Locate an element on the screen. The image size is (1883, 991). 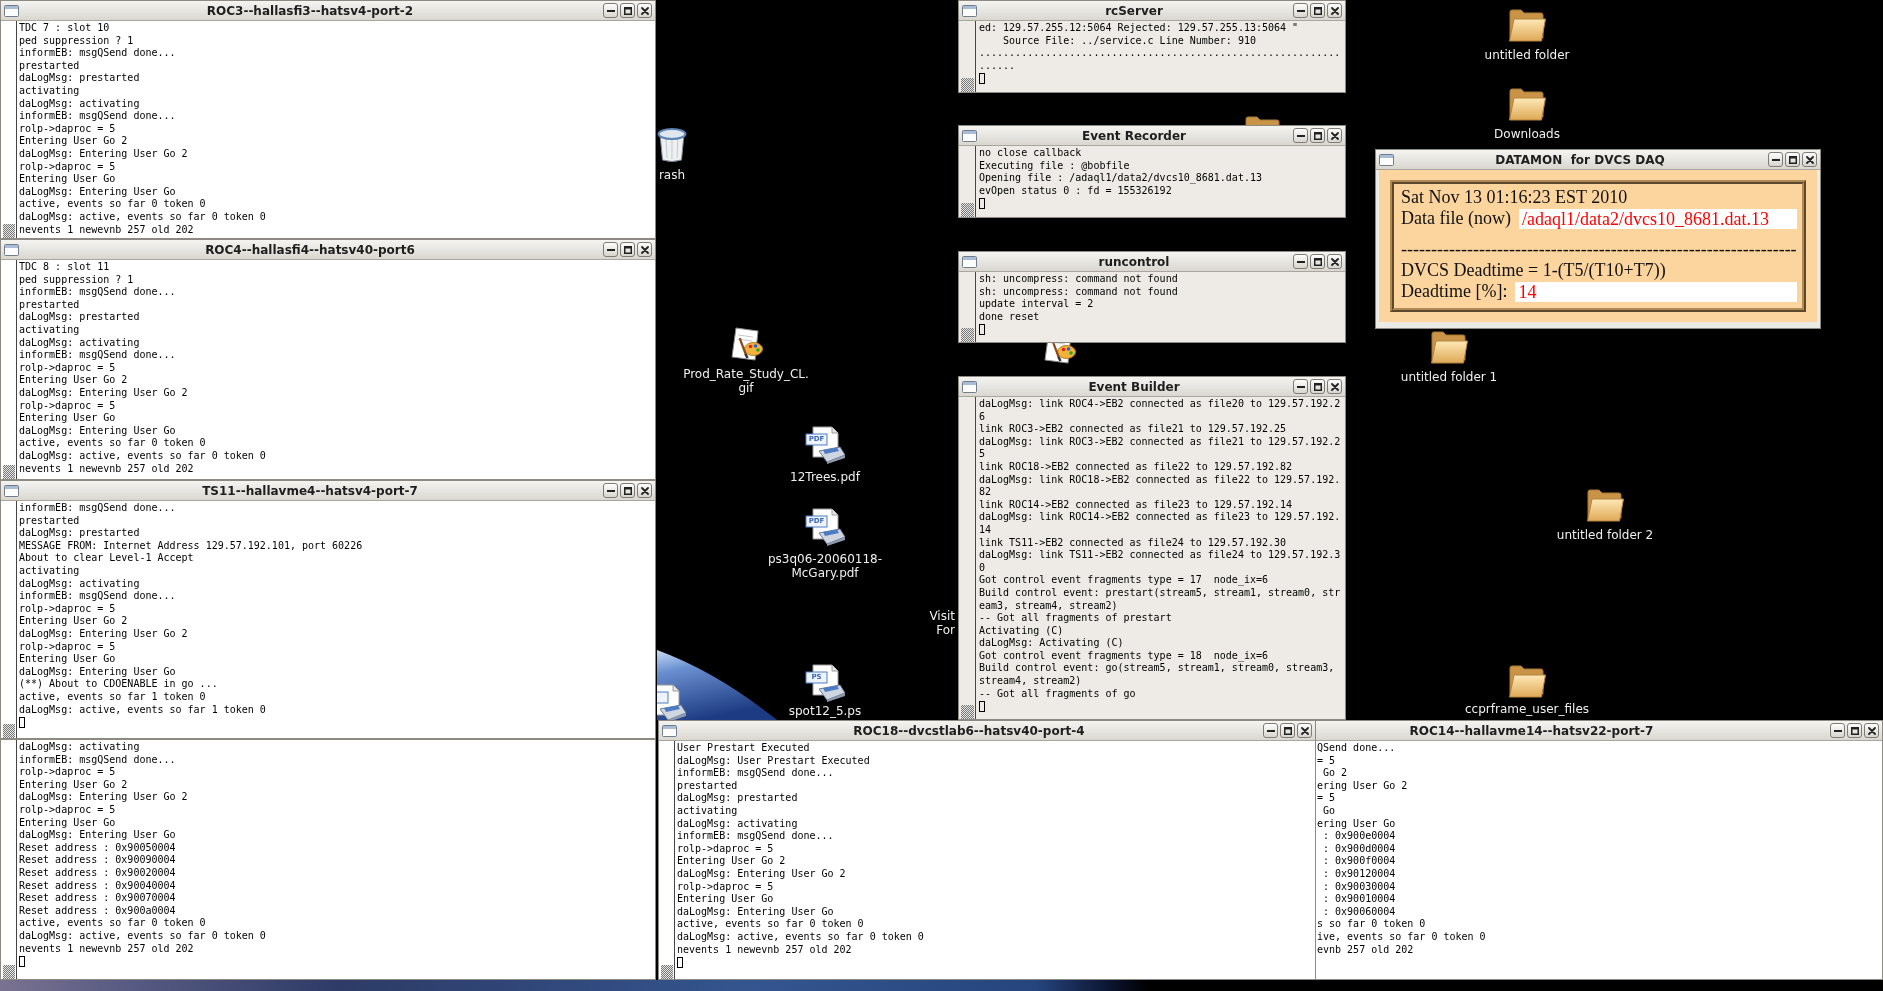
trash-icon is located at coordinates (672, 145).